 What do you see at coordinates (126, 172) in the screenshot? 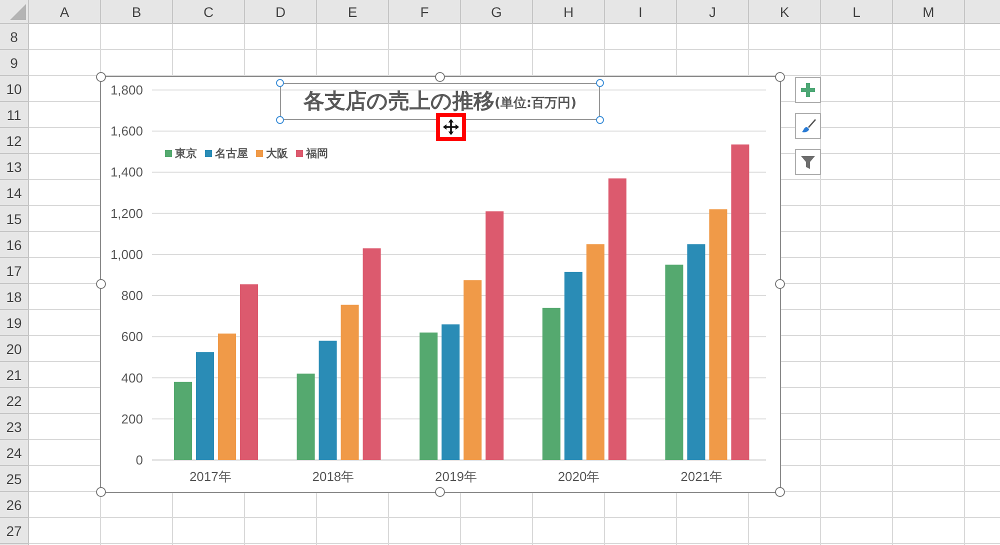
I see `axis-label: 1,400` at bounding box center [126, 172].